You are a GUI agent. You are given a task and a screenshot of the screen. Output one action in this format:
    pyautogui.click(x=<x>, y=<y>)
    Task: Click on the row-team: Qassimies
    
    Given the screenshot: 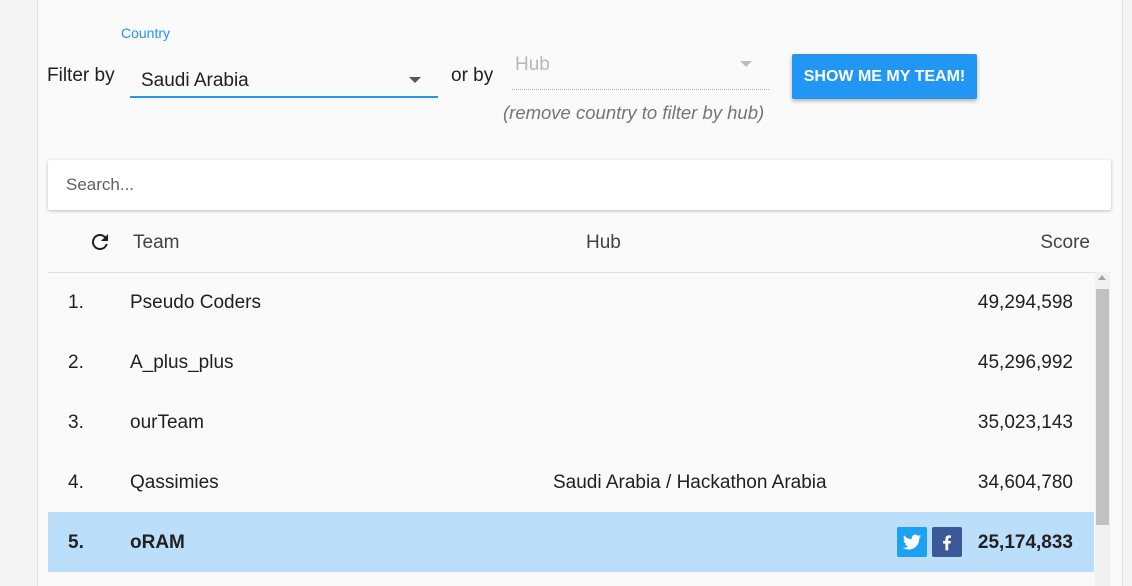 What is the action you would take?
    pyautogui.click(x=174, y=482)
    